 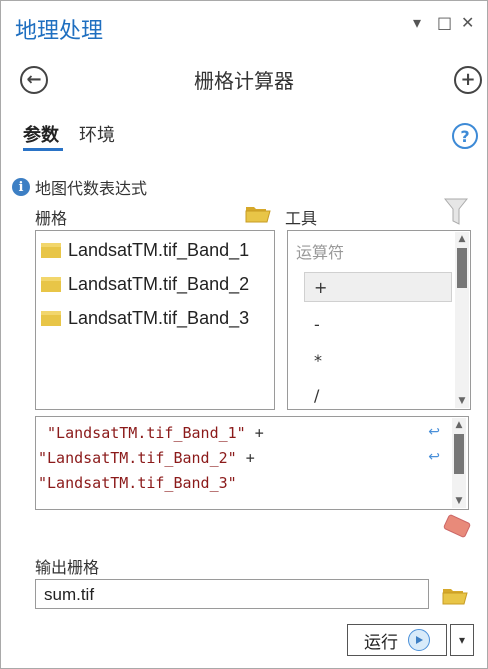 What do you see at coordinates (159, 283) in the screenshot?
I see `raster-name: LandsatTM.tif_Band_2` at bounding box center [159, 283].